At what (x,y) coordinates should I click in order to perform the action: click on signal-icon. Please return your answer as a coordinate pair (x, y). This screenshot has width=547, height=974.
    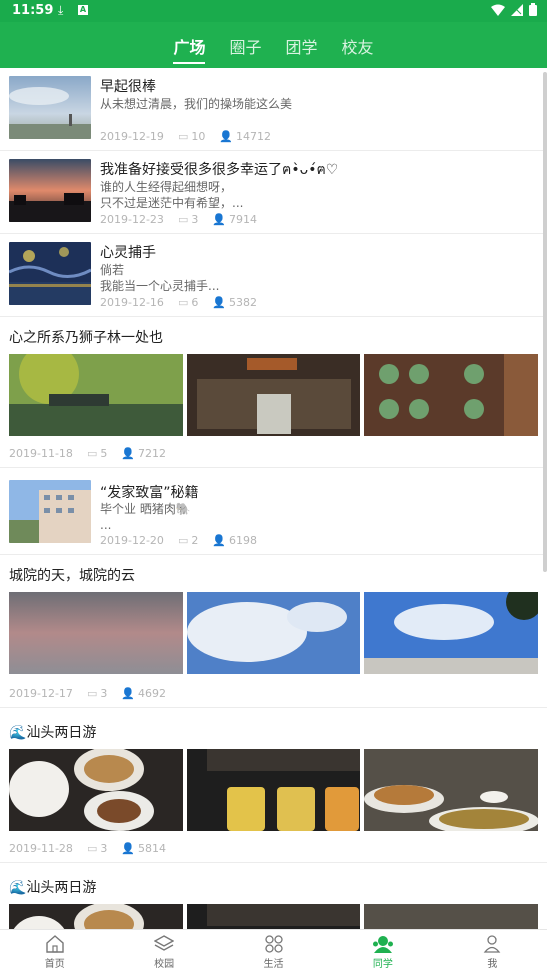
    Looking at the image, I should click on (517, 9).